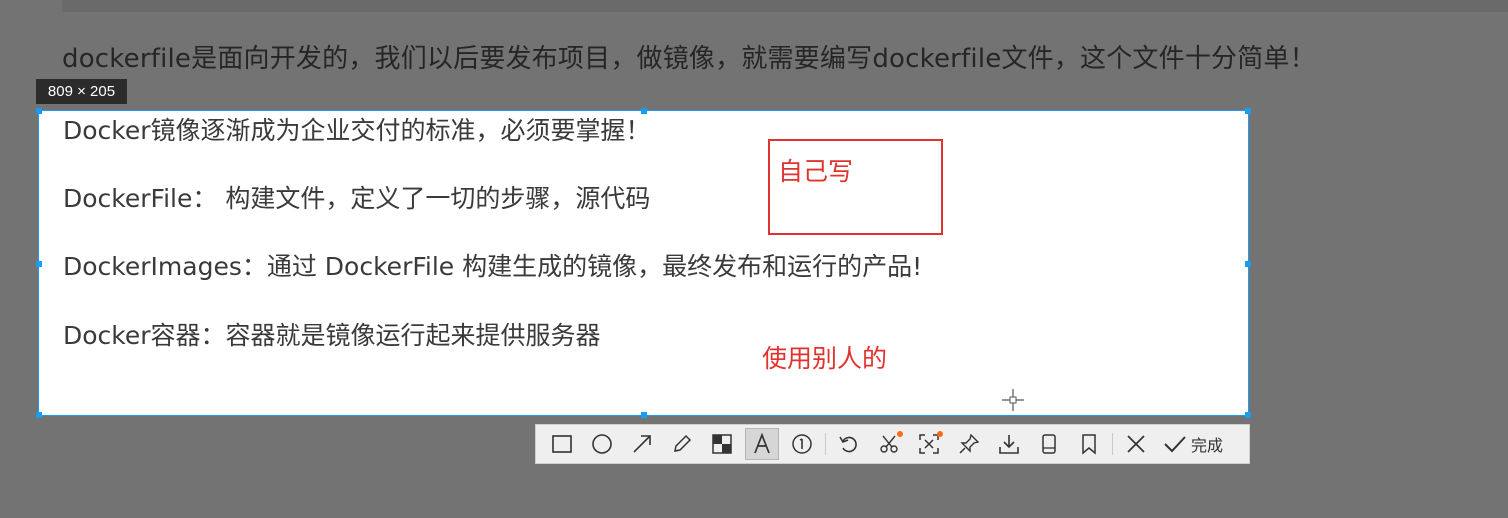  What do you see at coordinates (332, 335) in the screenshot?
I see `content-line-4: Docker容器：容器就是镜像运行起来提供服务器` at bounding box center [332, 335].